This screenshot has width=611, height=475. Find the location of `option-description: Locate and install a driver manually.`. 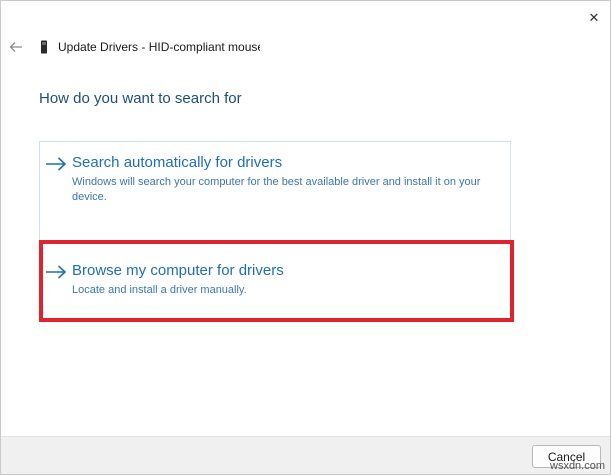

option-description: Locate and install a driver manually. is located at coordinates (159, 290).